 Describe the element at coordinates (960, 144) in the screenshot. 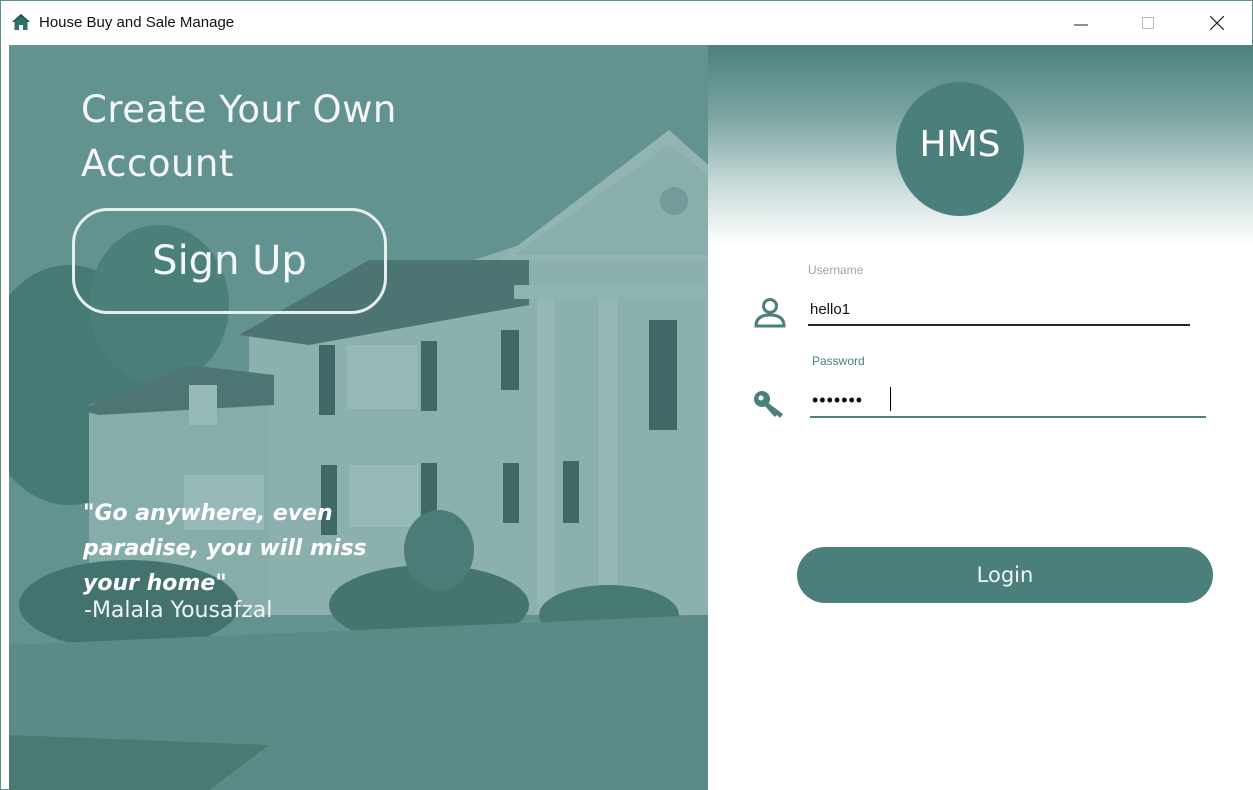

I see `logo-text: HMS` at that location.